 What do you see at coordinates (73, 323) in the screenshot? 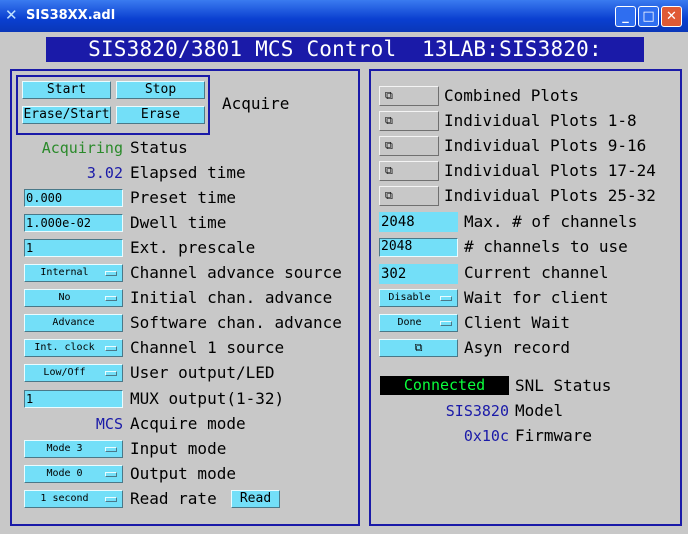
I see `software-advance-button: Advance` at bounding box center [73, 323].